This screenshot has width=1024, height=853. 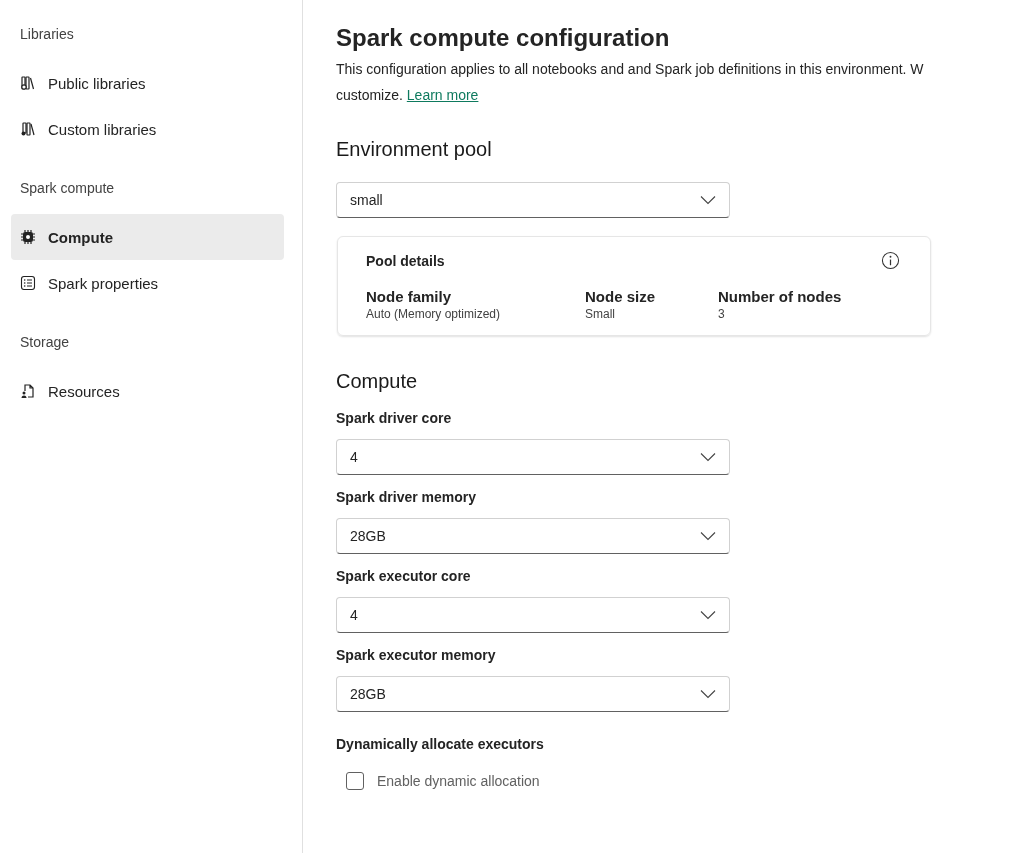 What do you see at coordinates (28, 237) in the screenshot?
I see `chip-icon` at bounding box center [28, 237].